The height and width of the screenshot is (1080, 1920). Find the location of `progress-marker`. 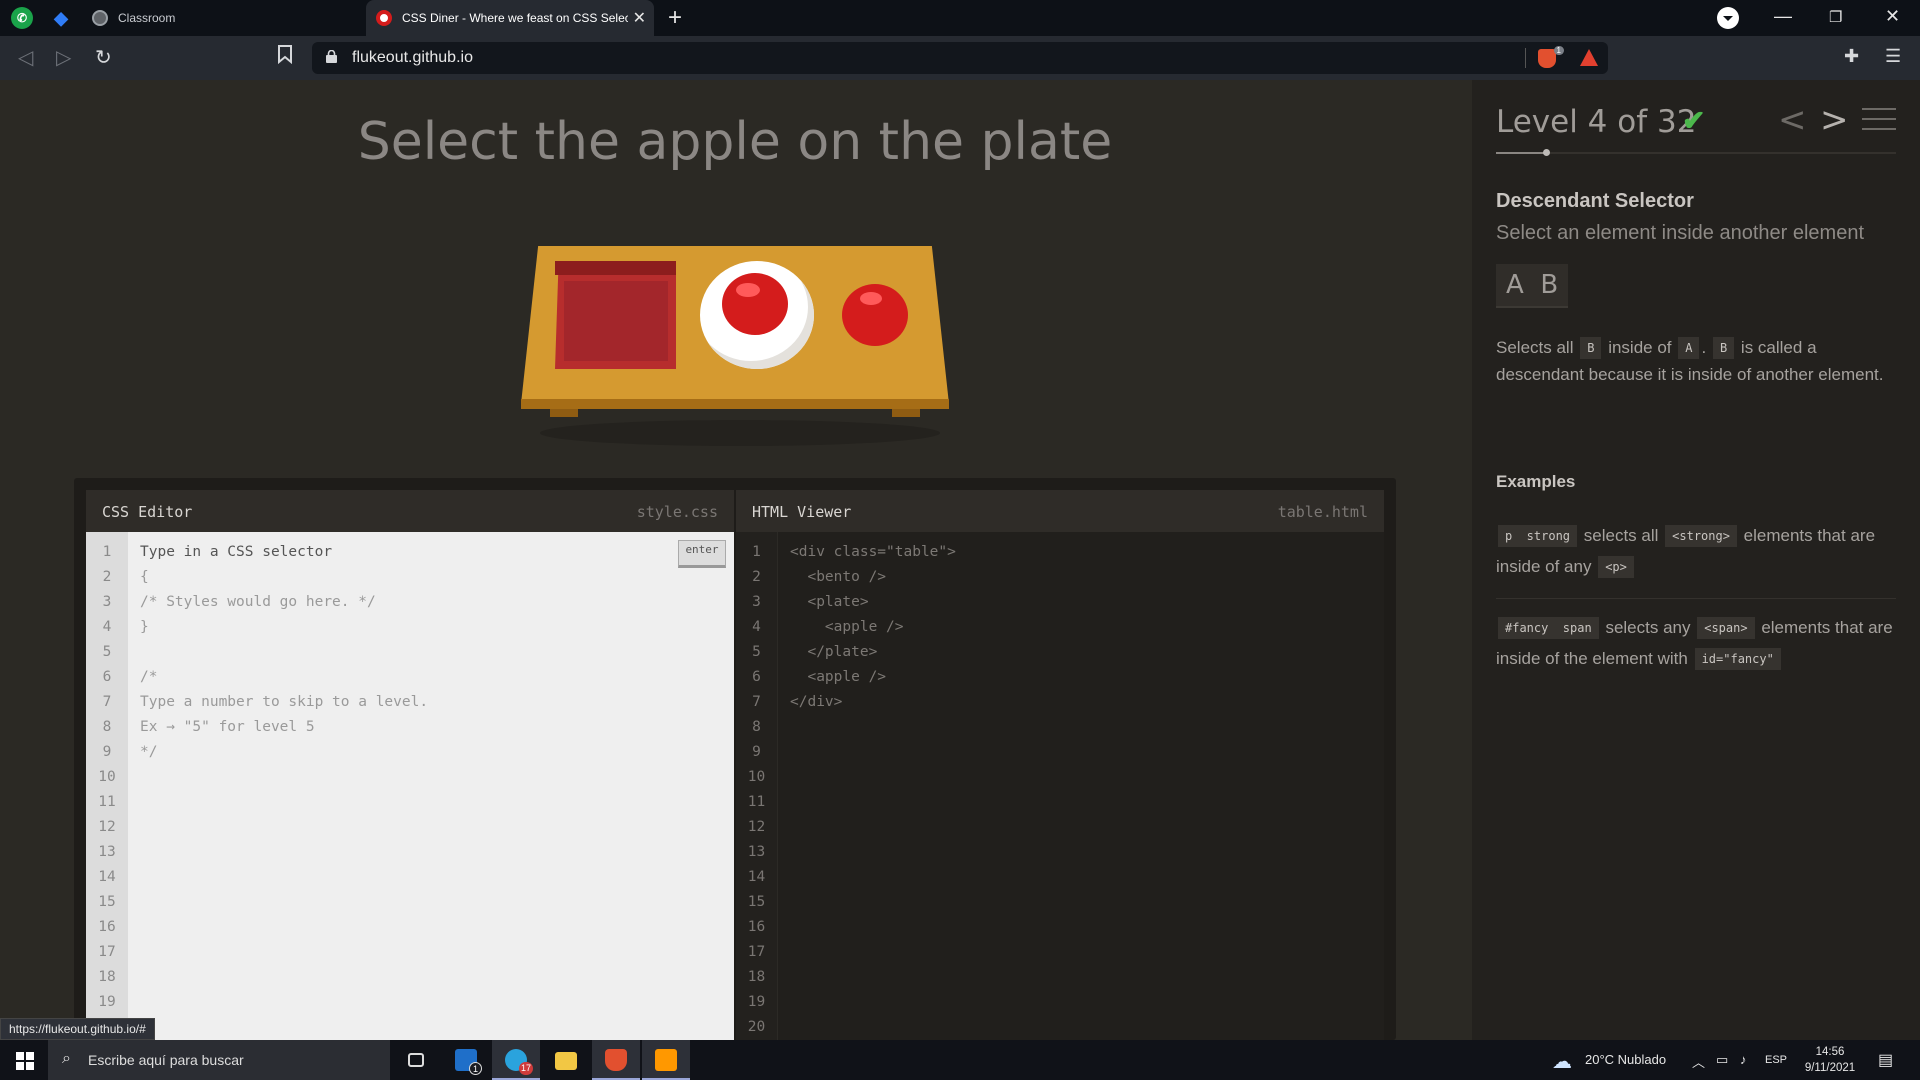

progress-marker is located at coordinates (1546, 152).